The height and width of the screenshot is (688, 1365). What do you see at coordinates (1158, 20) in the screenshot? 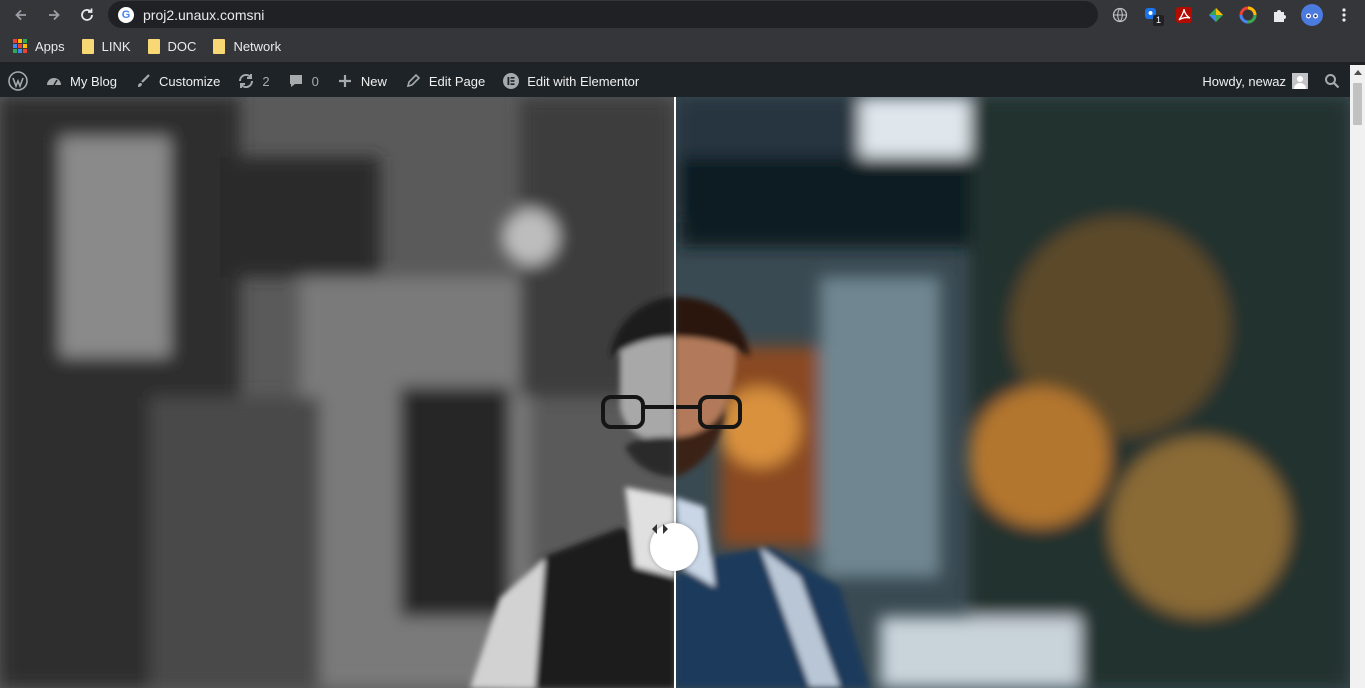
I see `extension-badge: 1` at bounding box center [1158, 20].